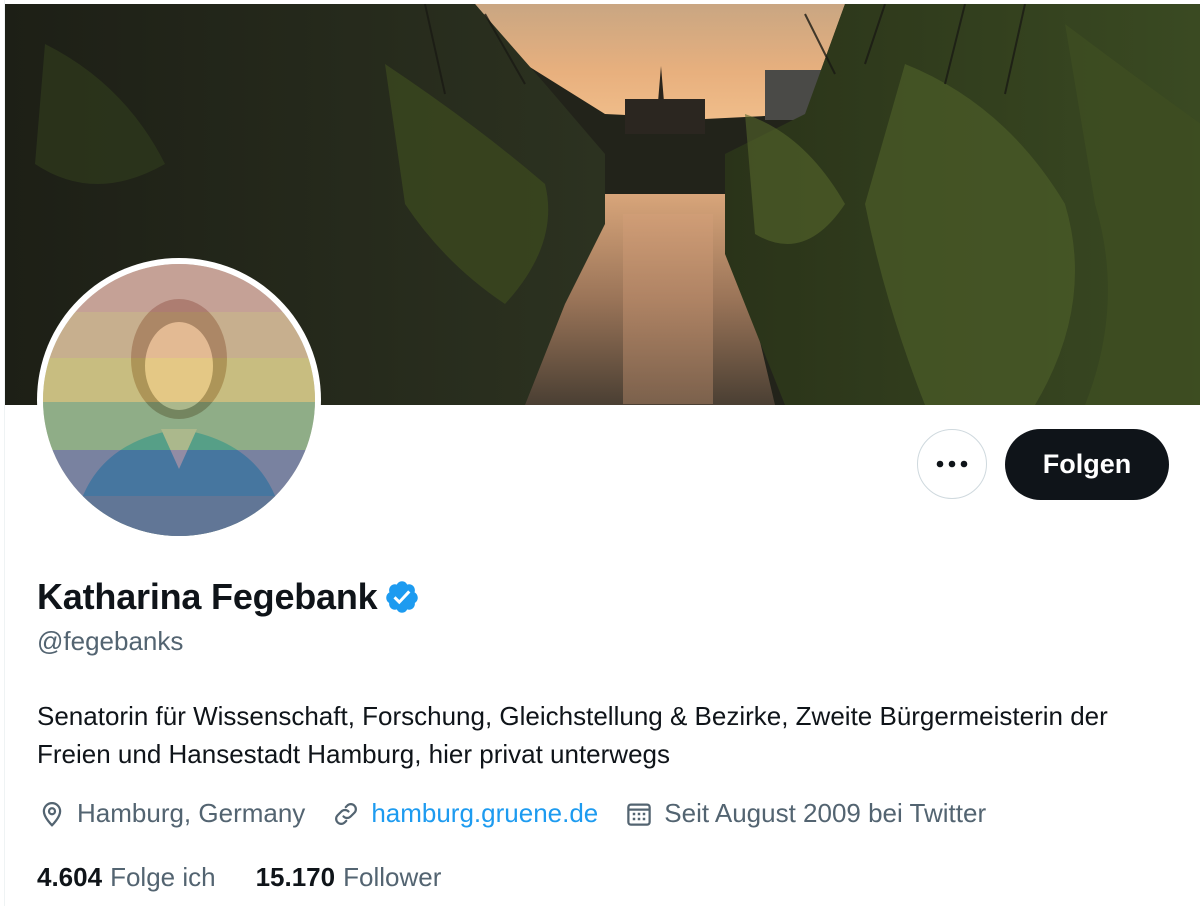 The width and height of the screenshot is (1200, 906). I want to click on verified-badge-icon, so click(402, 597).